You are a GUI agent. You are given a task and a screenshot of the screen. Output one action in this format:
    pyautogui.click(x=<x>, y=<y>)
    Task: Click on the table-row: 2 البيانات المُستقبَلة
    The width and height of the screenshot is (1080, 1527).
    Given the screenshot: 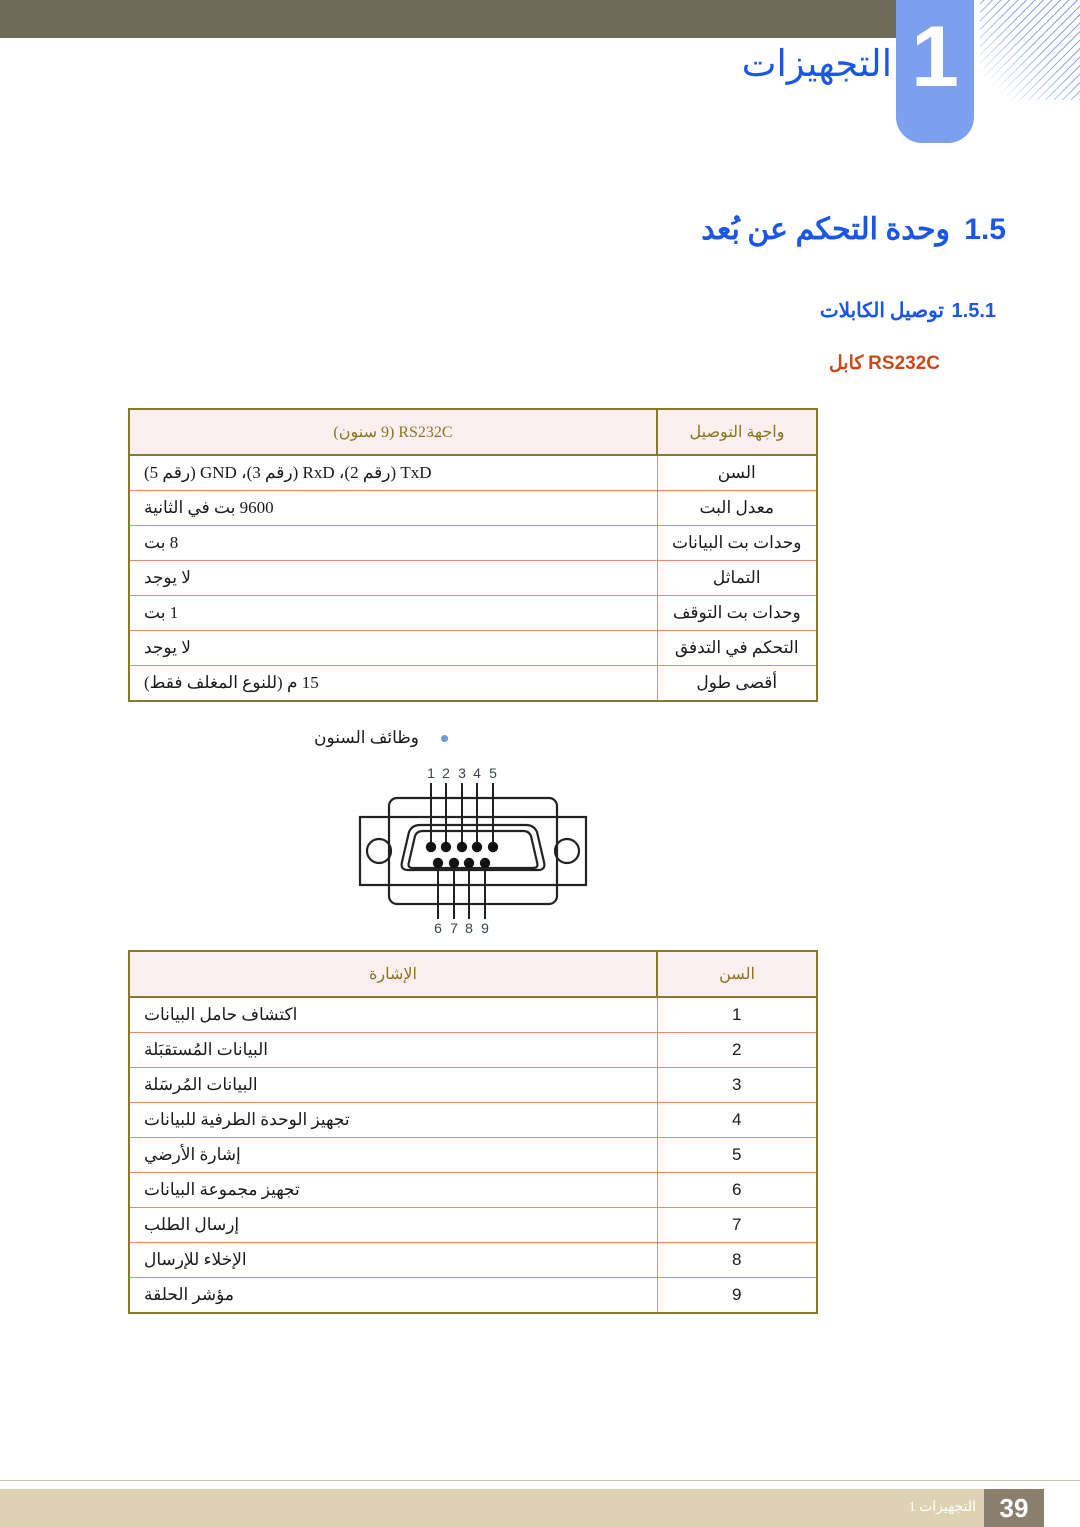 What is the action you would take?
    pyautogui.click(x=473, y=1050)
    